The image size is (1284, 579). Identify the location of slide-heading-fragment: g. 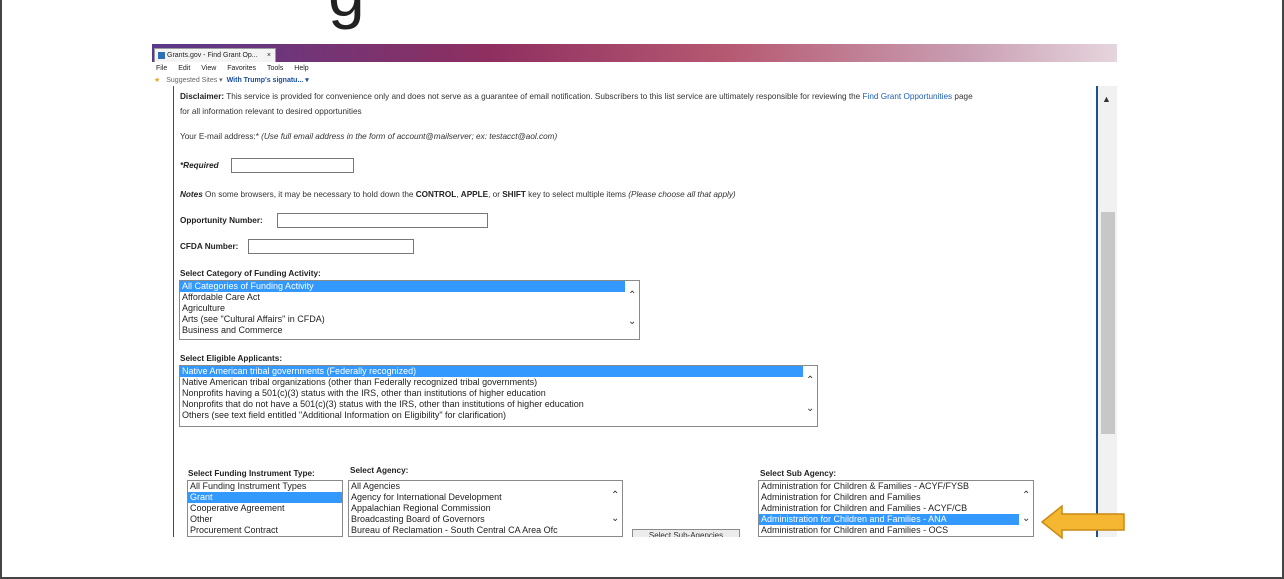
(346, 13).